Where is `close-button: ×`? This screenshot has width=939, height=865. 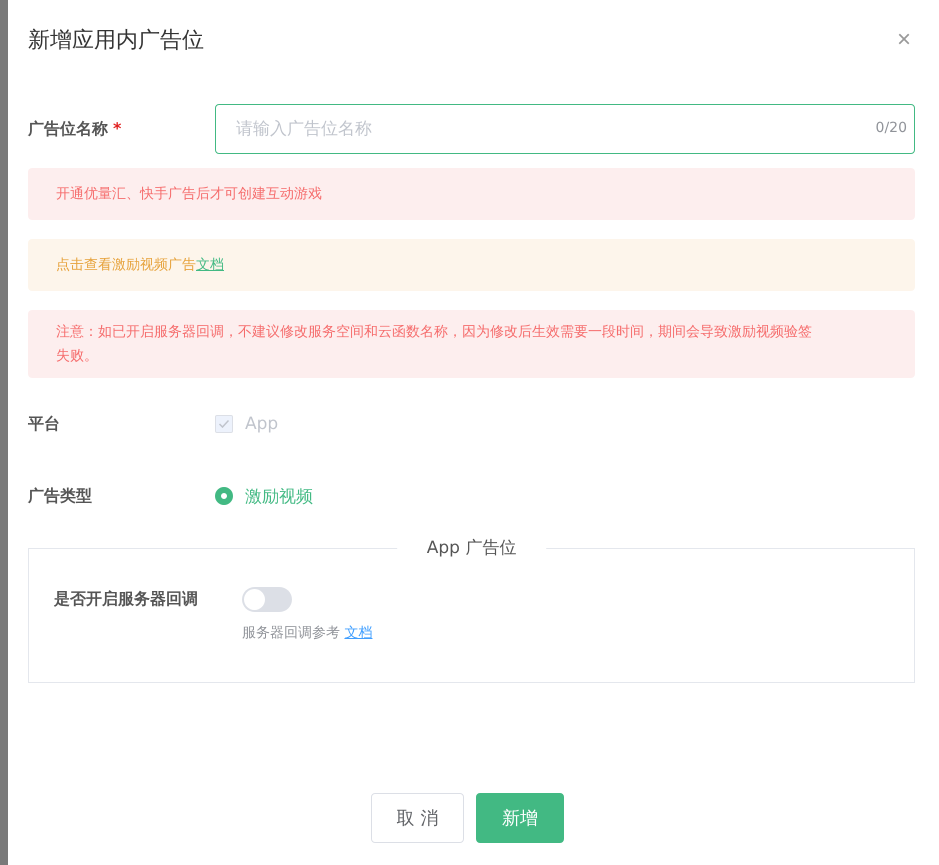
close-button: × is located at coordinates (903, 40).